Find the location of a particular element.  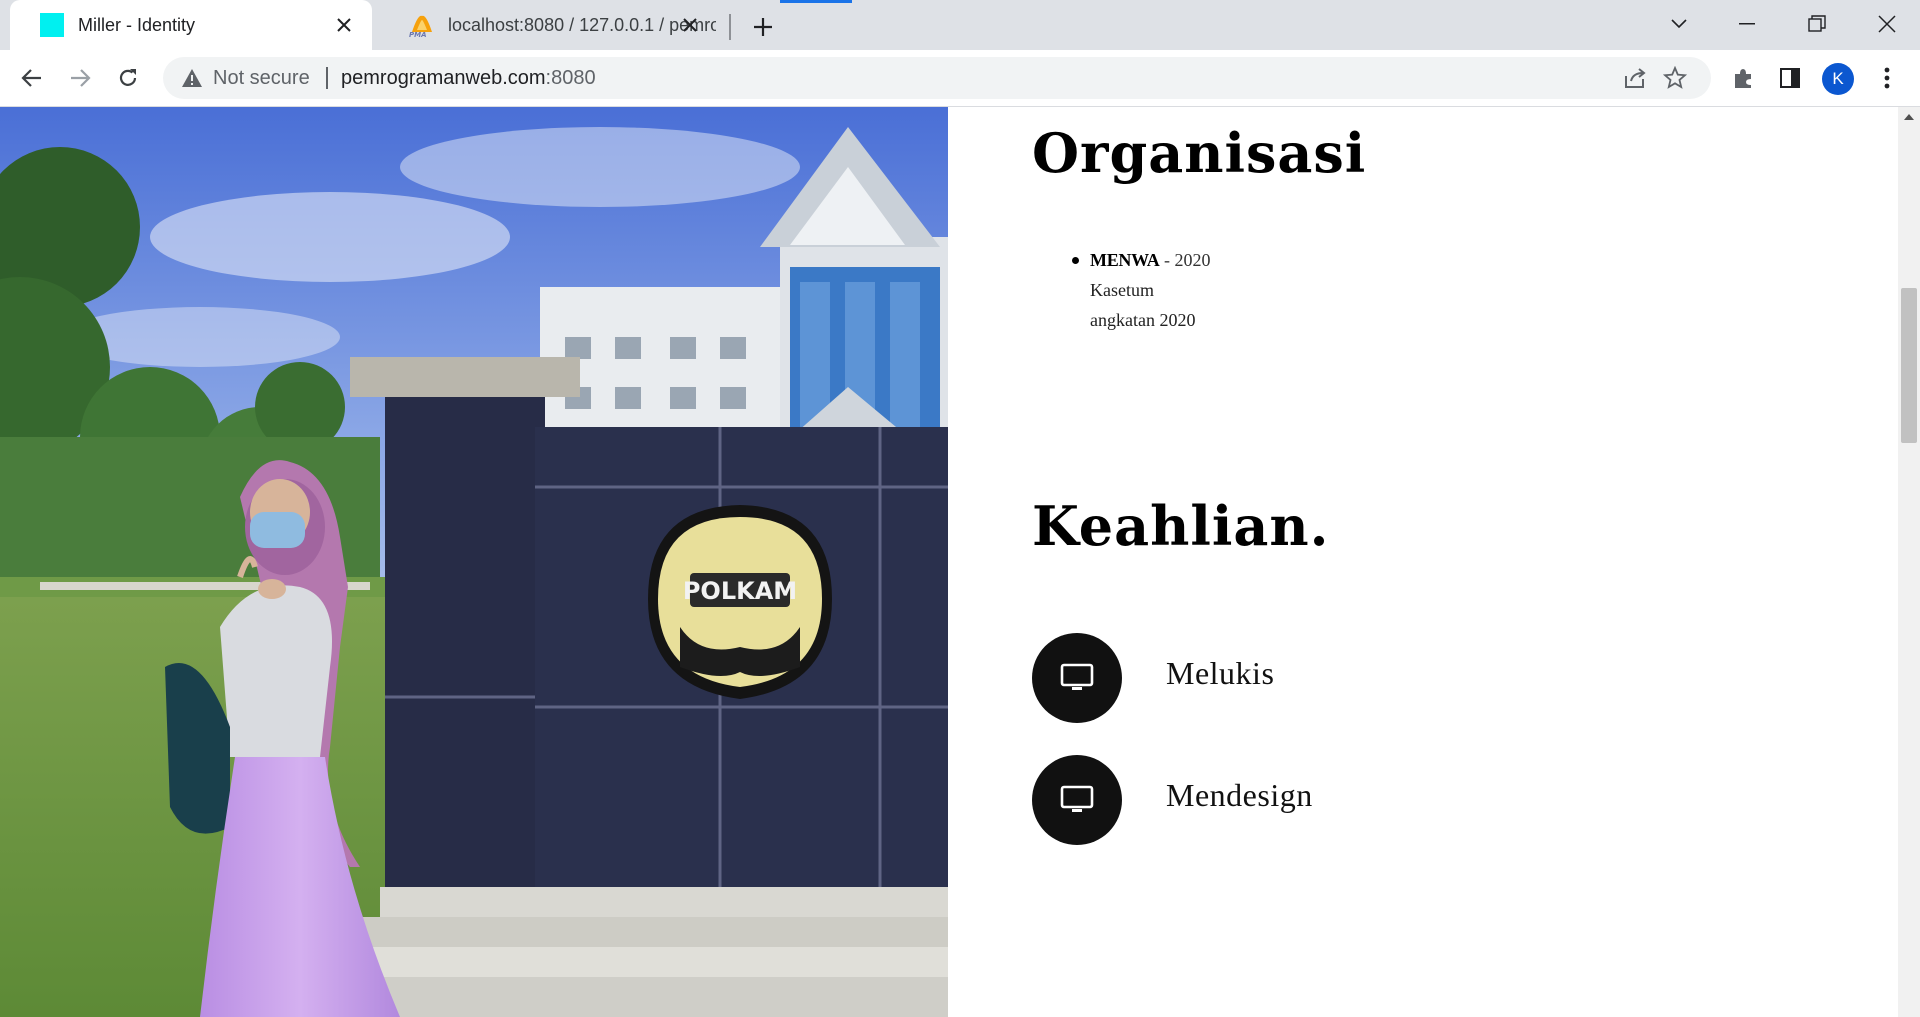

org-role: Kasetum is located at coordinates (1122, 290).